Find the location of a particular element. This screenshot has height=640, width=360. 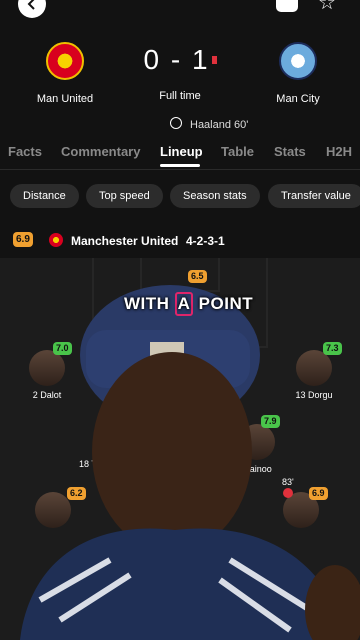

caption-highlight: A is located at coordinates (184, 304).